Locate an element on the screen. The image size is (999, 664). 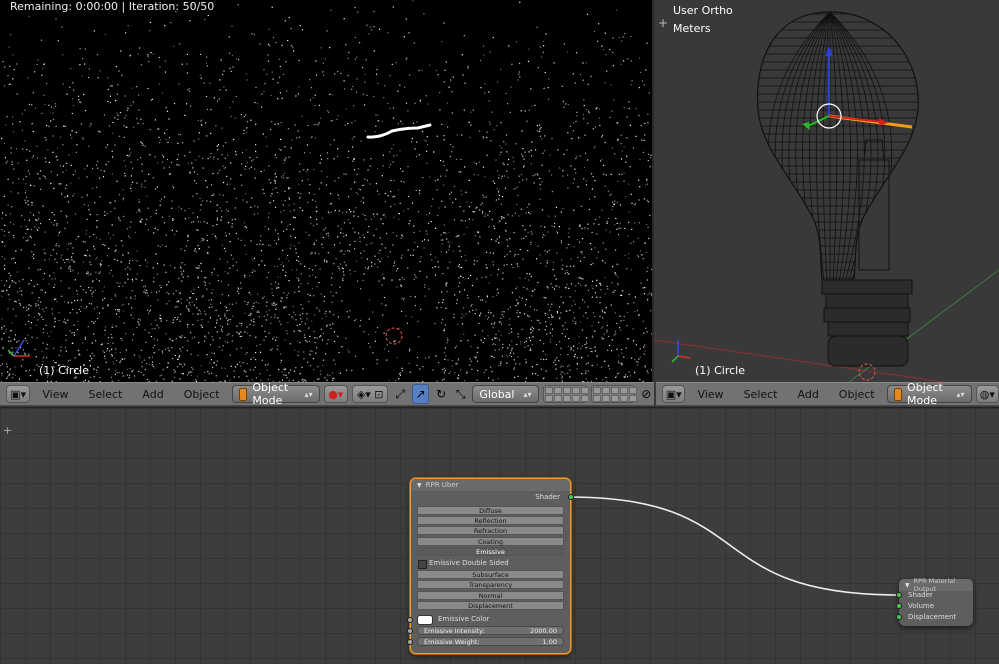
filament-glow is located at coordinates (399, 131).